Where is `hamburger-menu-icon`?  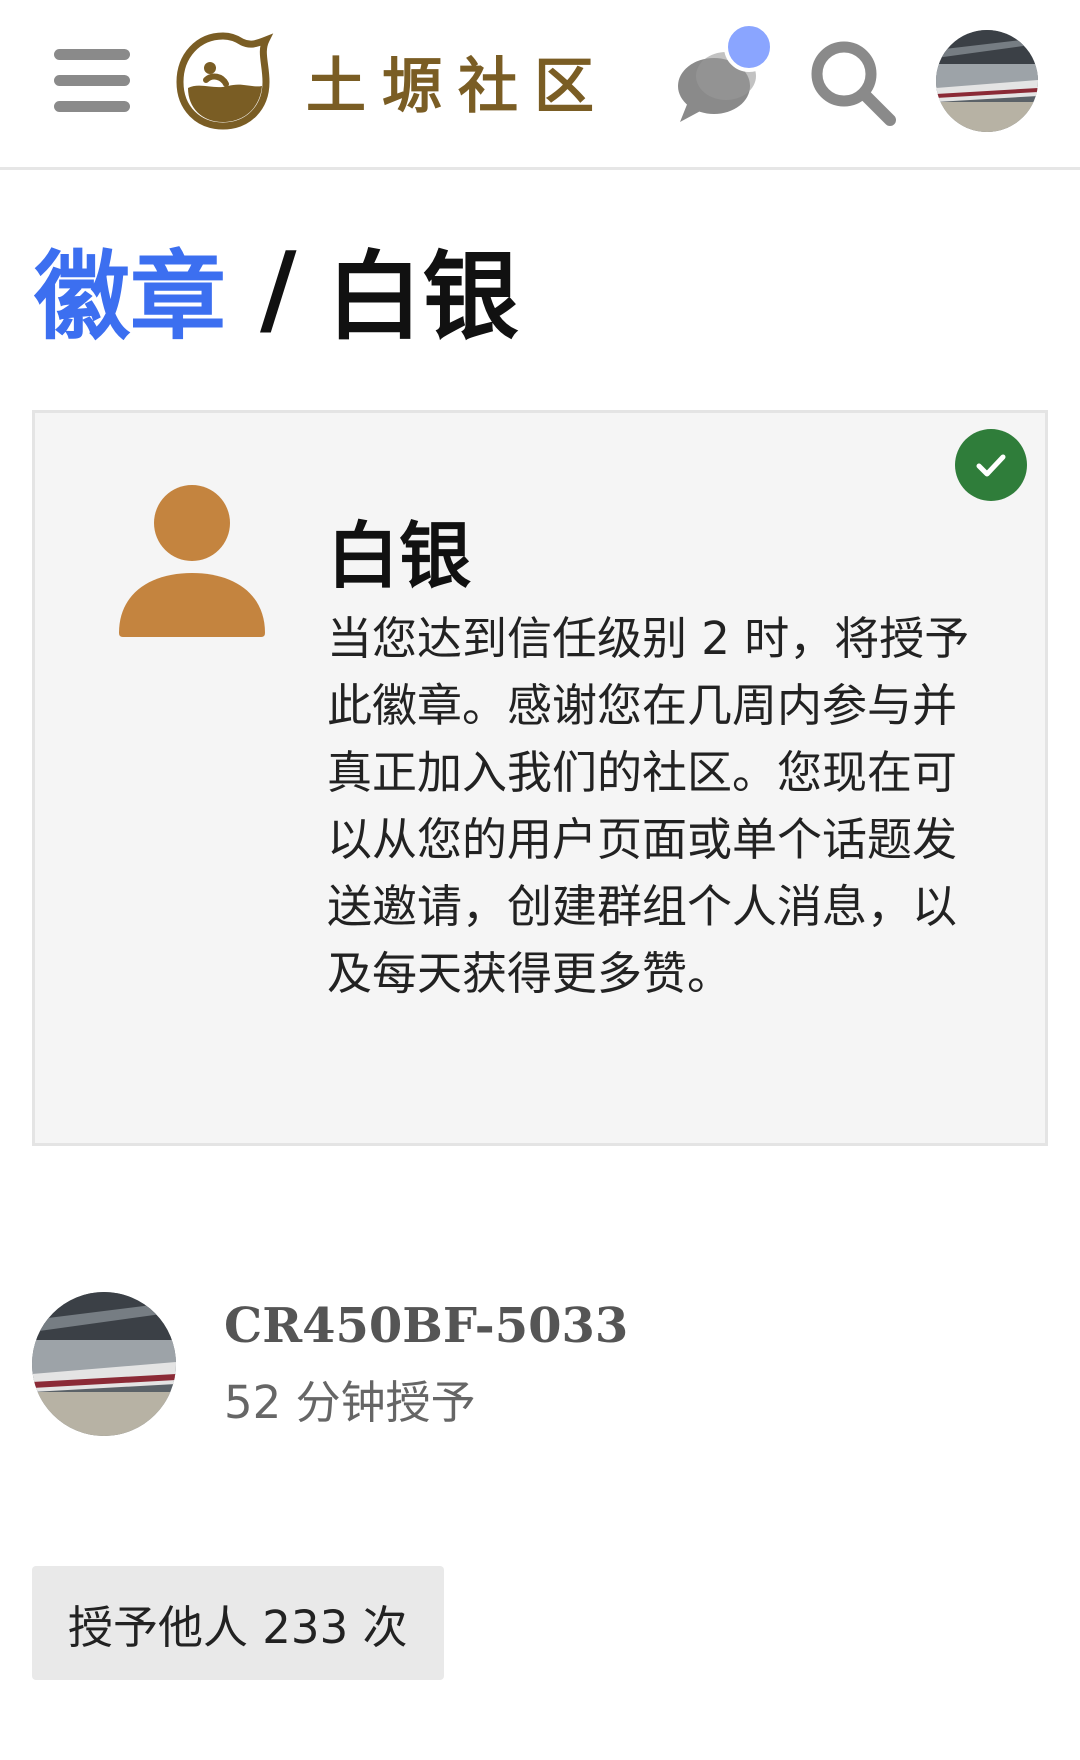
hamburger-menu-icon is located at coordinates (92, 80).